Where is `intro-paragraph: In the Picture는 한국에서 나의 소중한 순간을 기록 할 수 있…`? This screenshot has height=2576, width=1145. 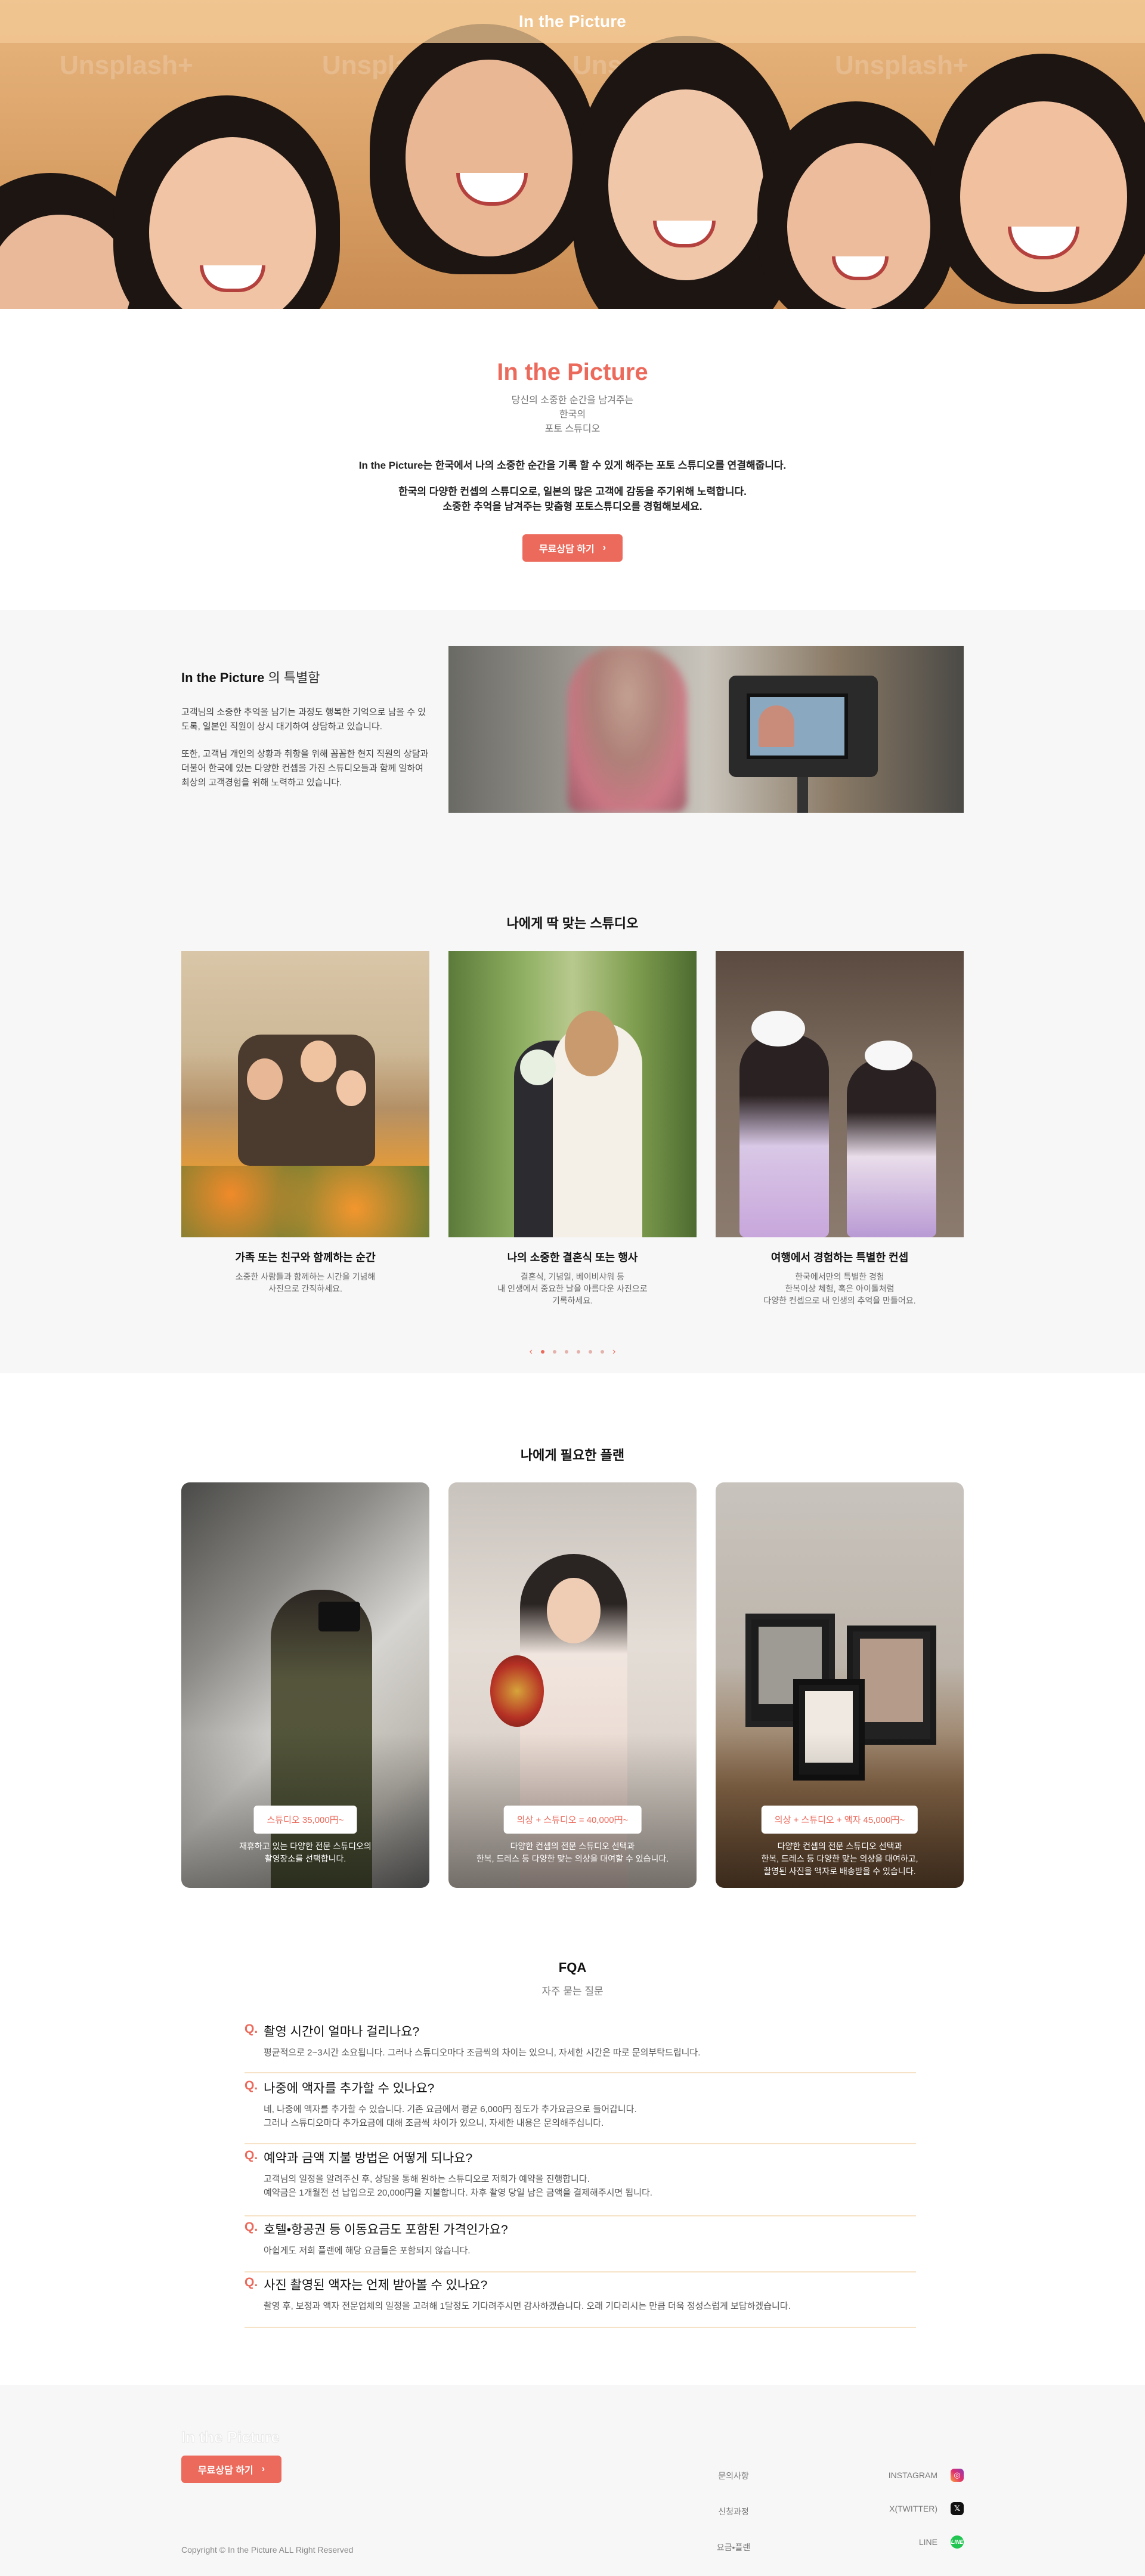 intro-paragraph: In the Picture는 한국에서 나의 소중한 순간을 기록 할 수 있… is located at coordinates (572, 466).